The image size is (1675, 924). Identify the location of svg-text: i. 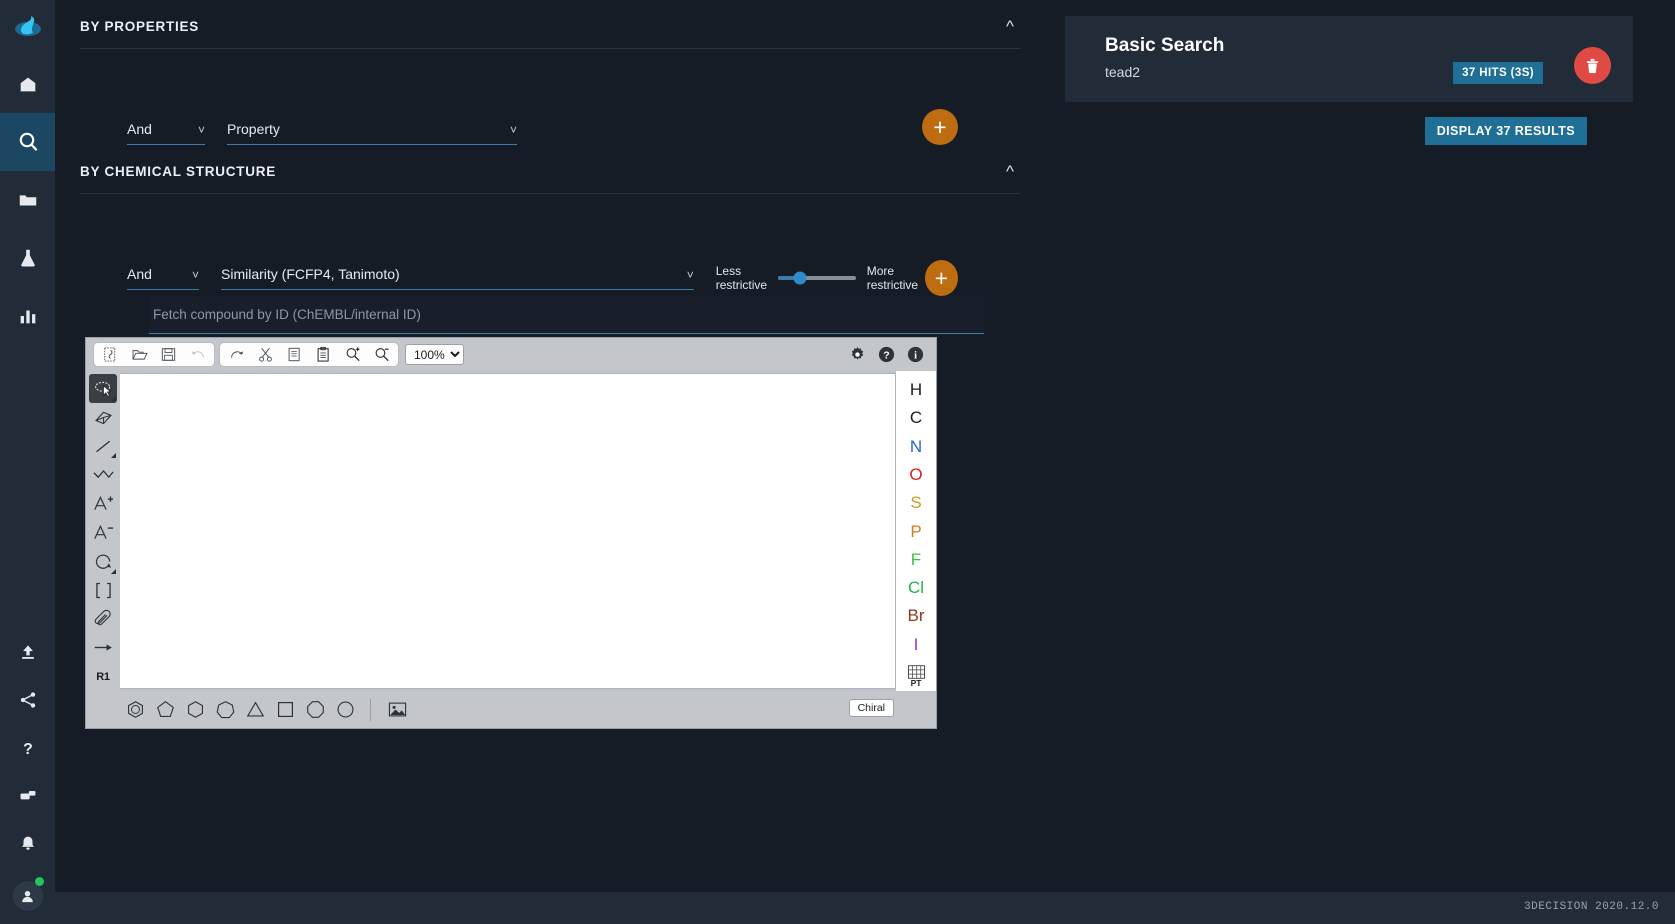
(915, 355).